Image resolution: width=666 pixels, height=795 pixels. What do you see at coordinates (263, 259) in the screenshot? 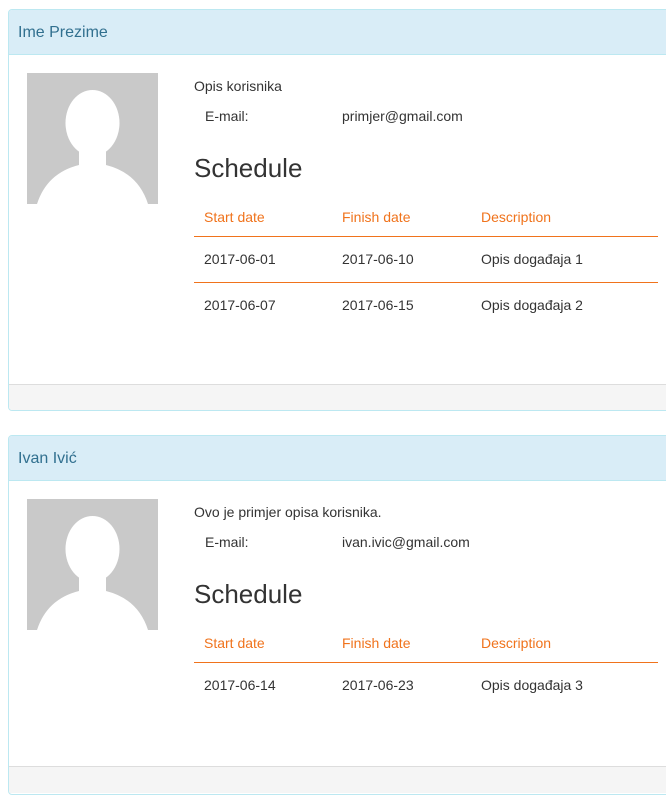
I see `event-start: 2017-06-01` at bounding box center [263, 259].